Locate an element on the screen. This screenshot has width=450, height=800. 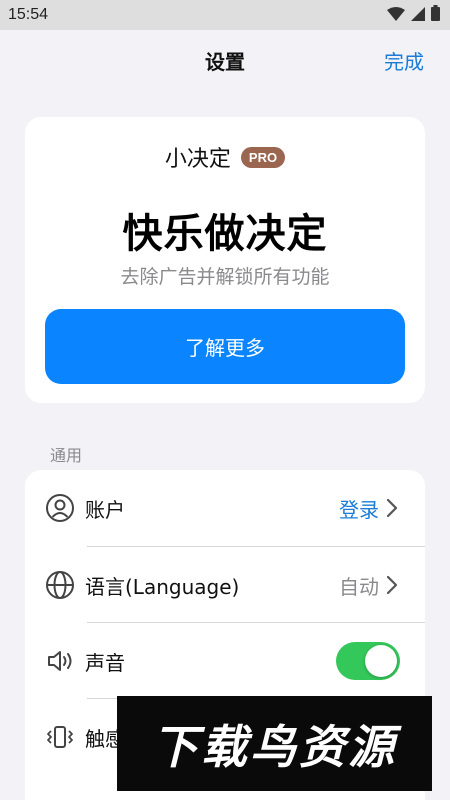
settings-row-label: 声音 is located at coordinates (105, 662).